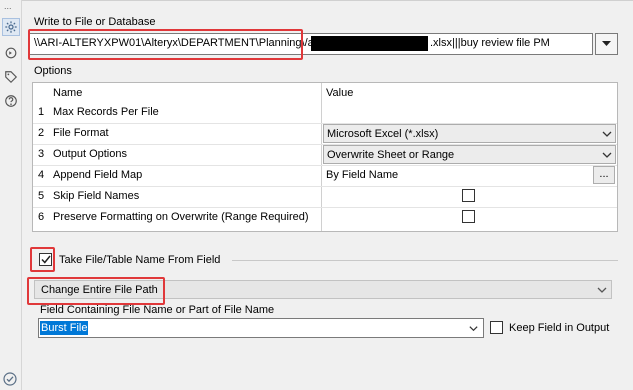  I want to click on gear-icon, so click(11, 27).